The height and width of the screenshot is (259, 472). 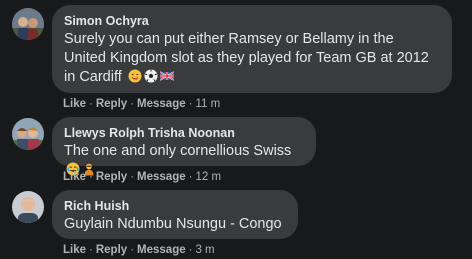 I want to click on comment-actions: Like · Reply · Message · 11 m, so click(x=141, y=104).